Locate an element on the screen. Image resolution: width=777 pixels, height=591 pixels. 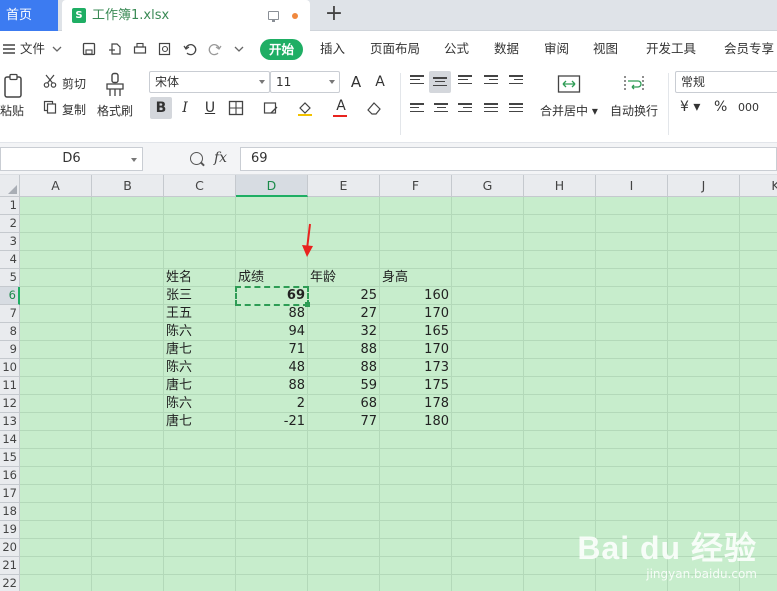
value-cell: 48 is located at coordinates (272, 368).